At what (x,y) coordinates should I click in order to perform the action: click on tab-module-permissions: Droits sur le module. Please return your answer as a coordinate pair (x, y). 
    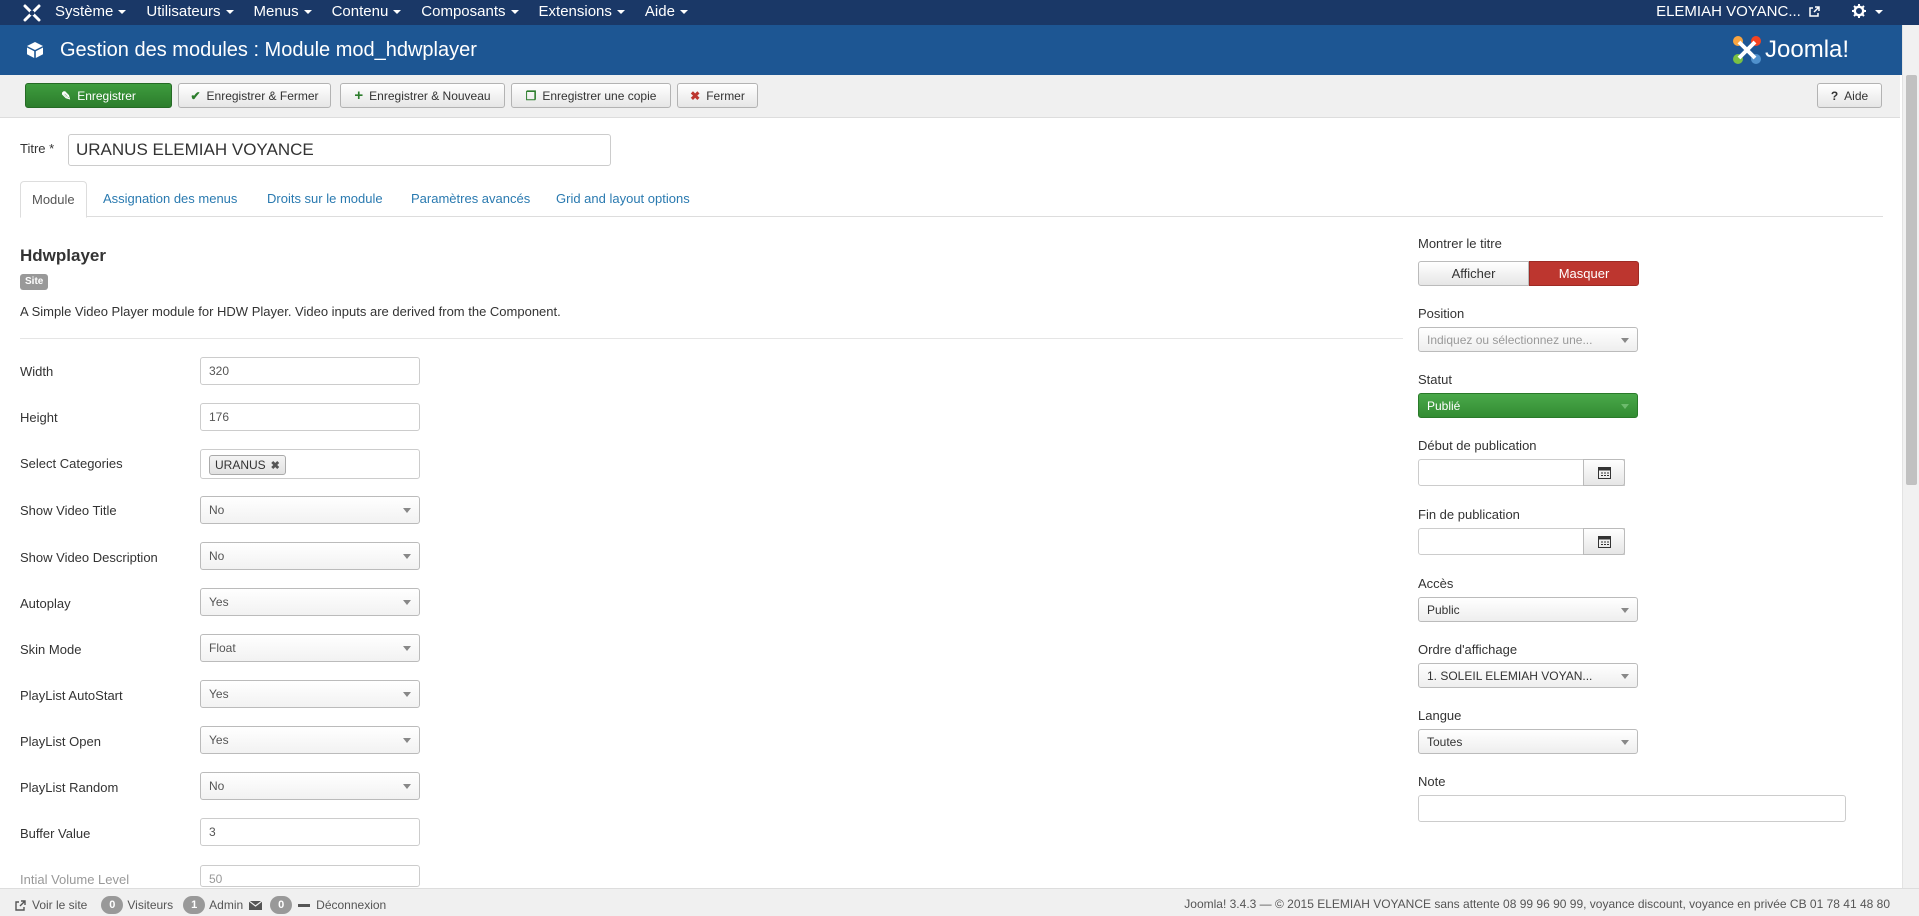
    Looking at the image, I should click on (325, 199).